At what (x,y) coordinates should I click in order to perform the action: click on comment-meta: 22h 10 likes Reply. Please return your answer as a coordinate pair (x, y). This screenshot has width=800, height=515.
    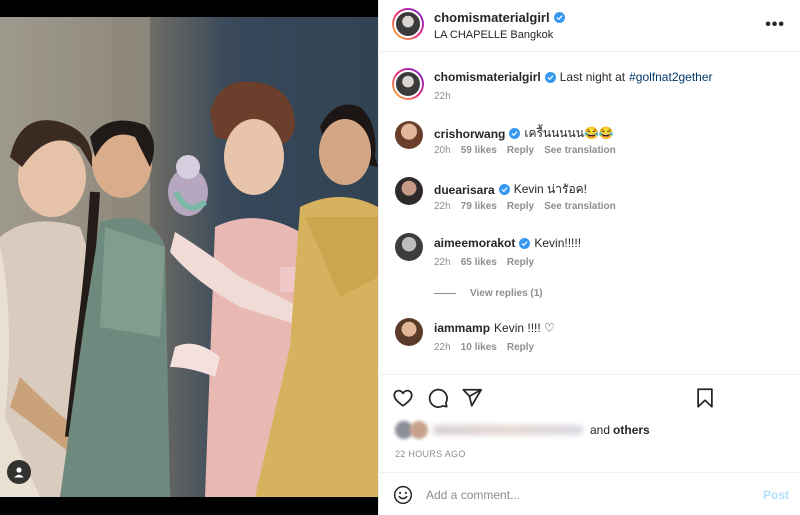
    Looking at the image, I should click on (484, 347).